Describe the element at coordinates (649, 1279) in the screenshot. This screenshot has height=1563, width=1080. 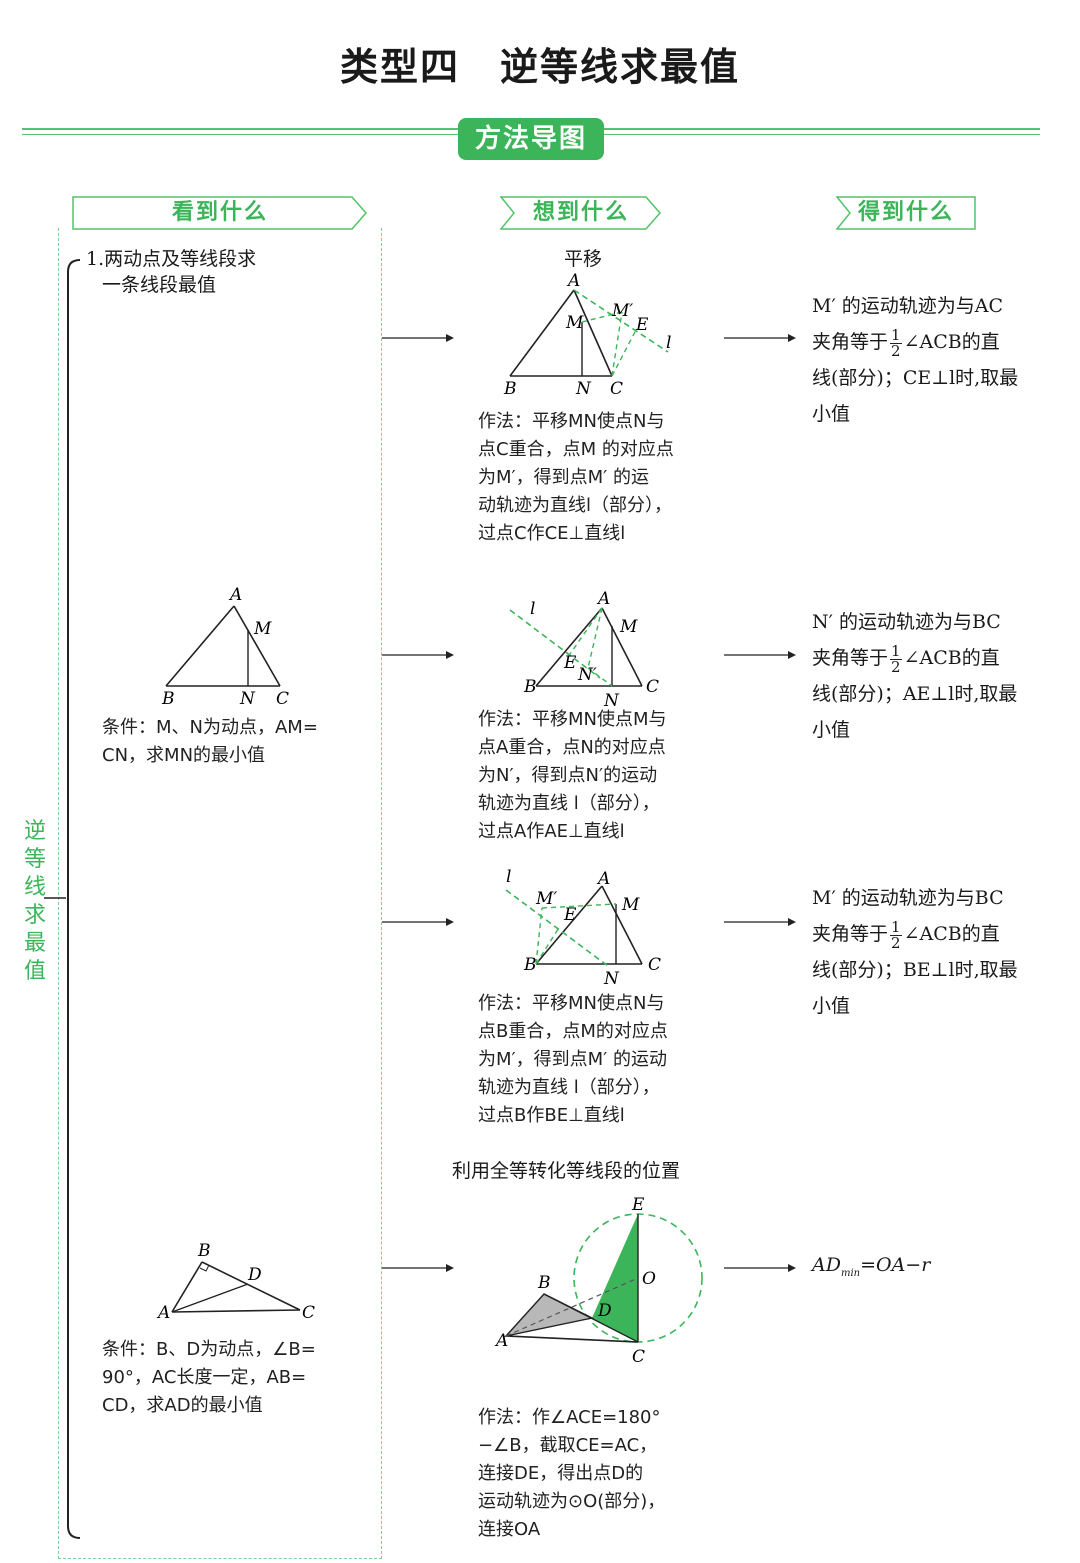
I see `row4-label-O: O` at that location.